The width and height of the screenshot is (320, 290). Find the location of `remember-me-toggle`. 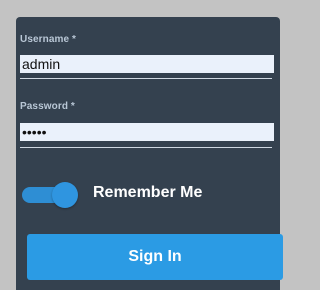

remember-me-toggle is located at coordinates (51, 195).